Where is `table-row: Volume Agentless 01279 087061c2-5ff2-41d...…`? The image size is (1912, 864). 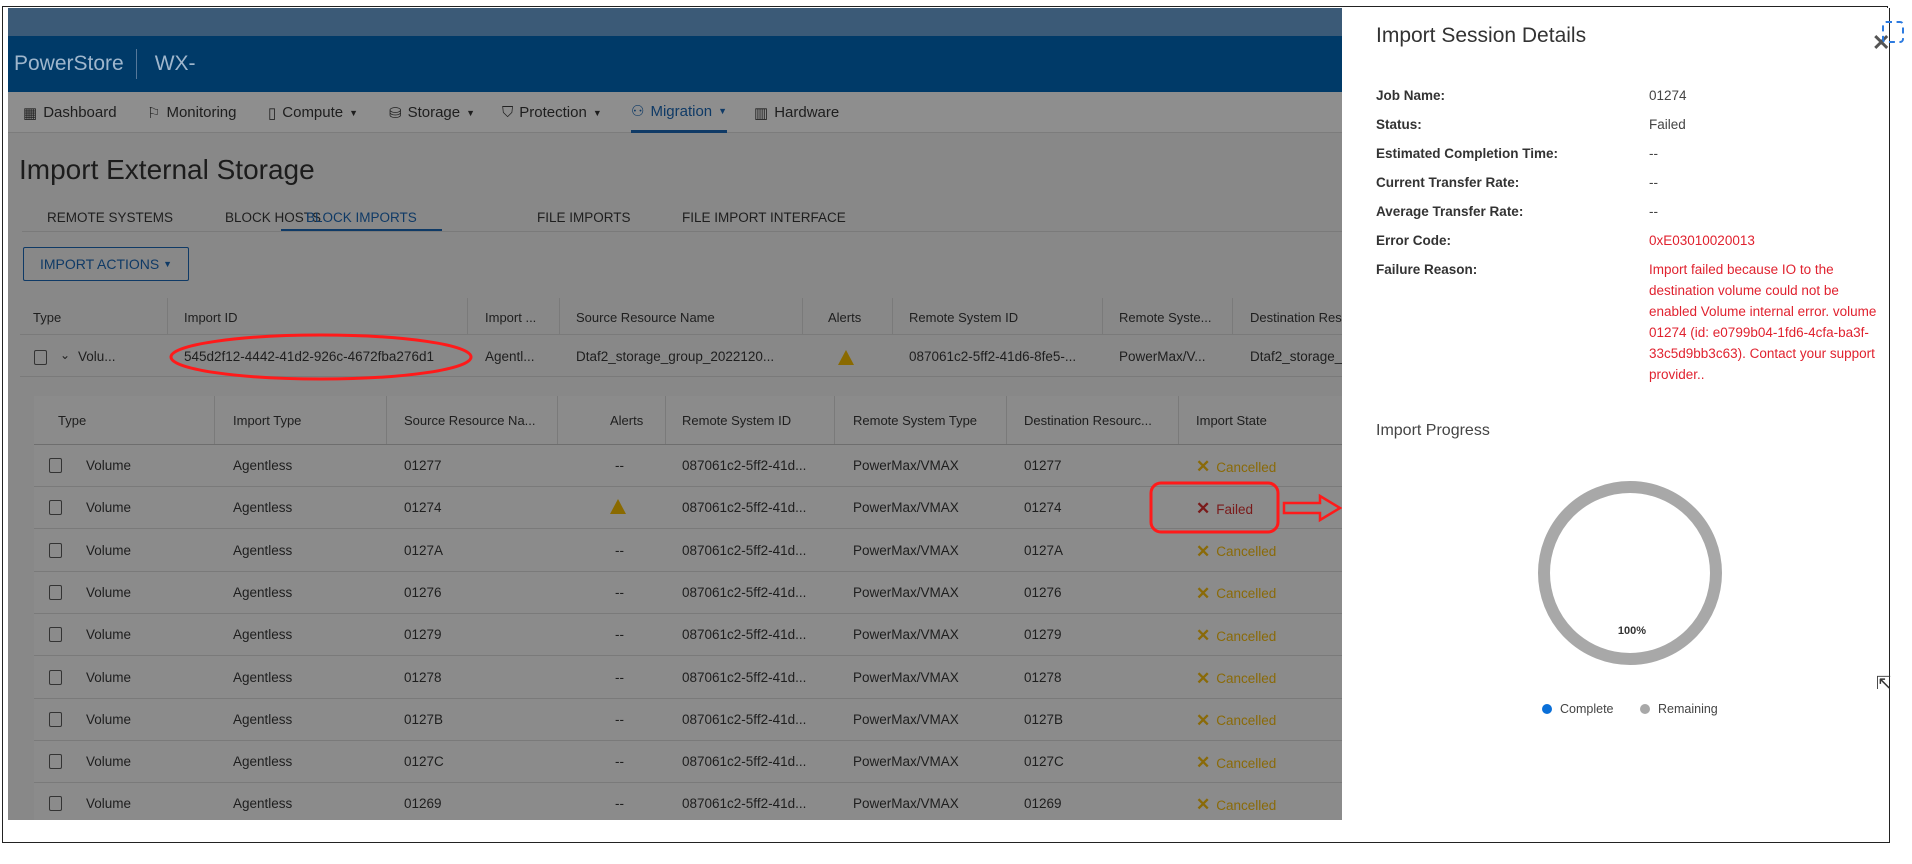 table-row: Volume Agentless 01279 087061c2-5ff2-41d...… is located at coordinates (689, 635).